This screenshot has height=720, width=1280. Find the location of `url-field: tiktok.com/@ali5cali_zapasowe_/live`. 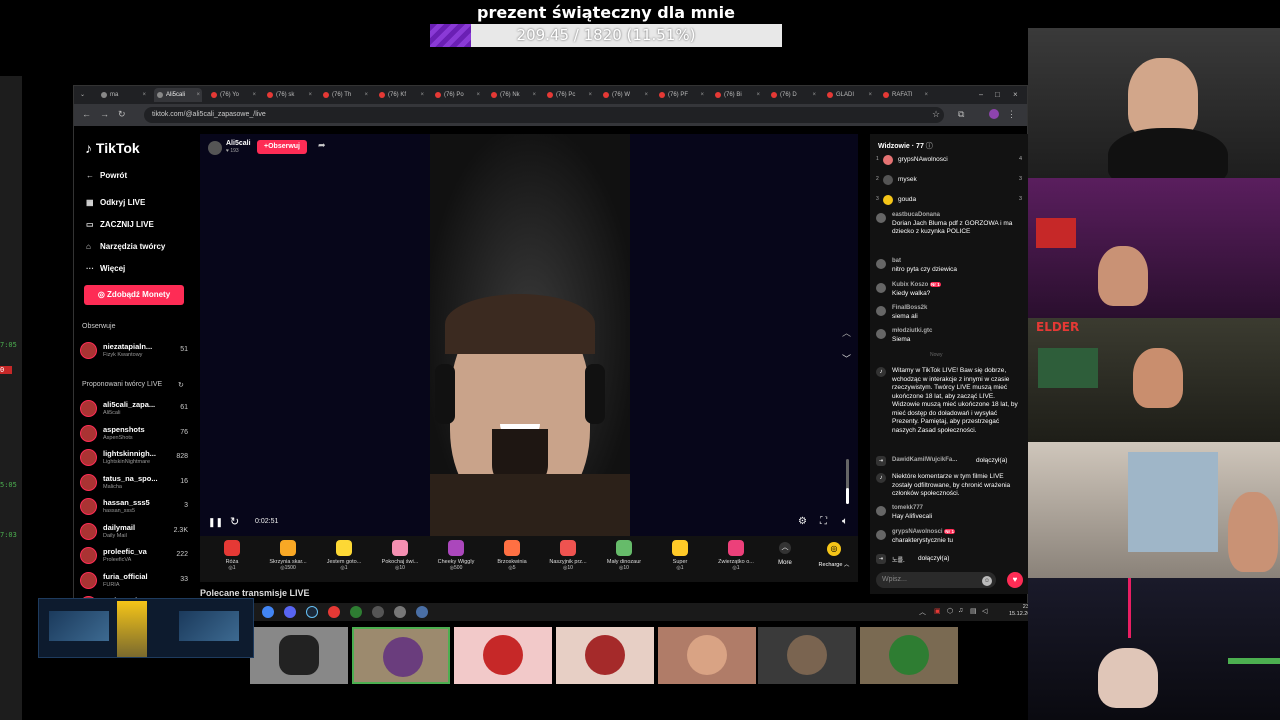

url-field: tiktok.com/@ali5cali_zapasowe_/live is located at coordinates (544, 115).